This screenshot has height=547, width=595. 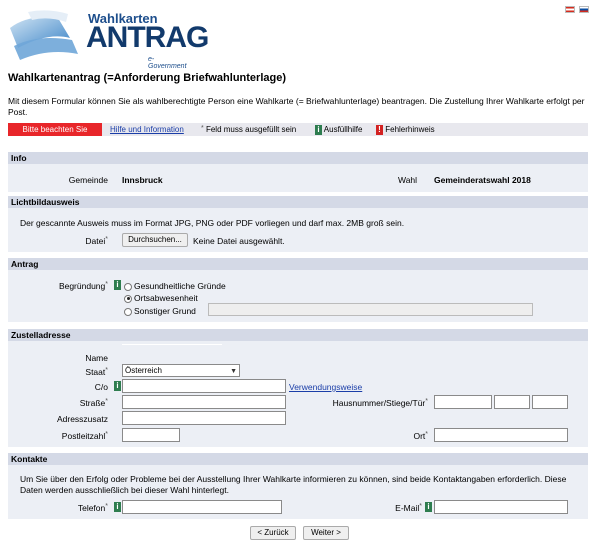 What do you see at coordinates (570, 9) in the screenshot?
I see `austria-flag-icon` at bounding box center [570, 9].